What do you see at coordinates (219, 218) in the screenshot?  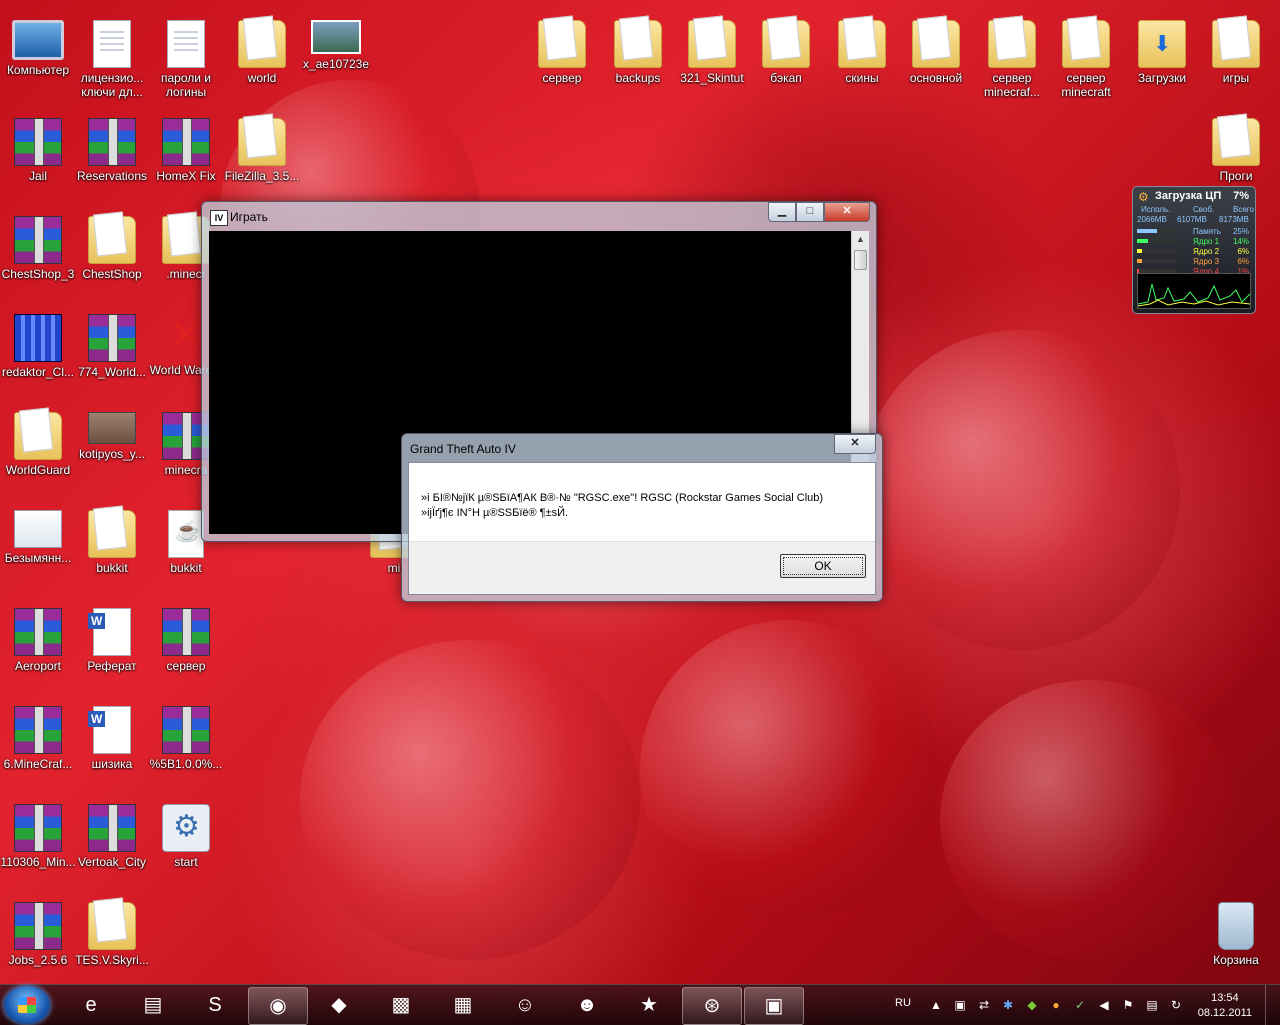 I see `gta-iv-icon: IV` at bounding box center [219, 218].